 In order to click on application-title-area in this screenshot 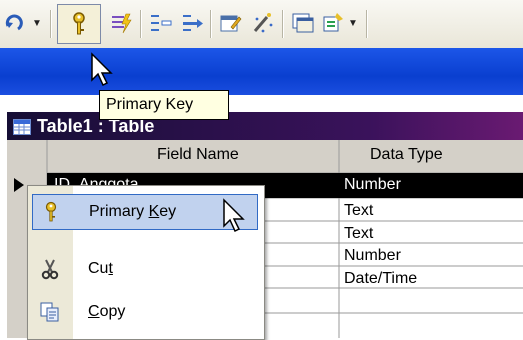, I will do `click(261, 71)`.